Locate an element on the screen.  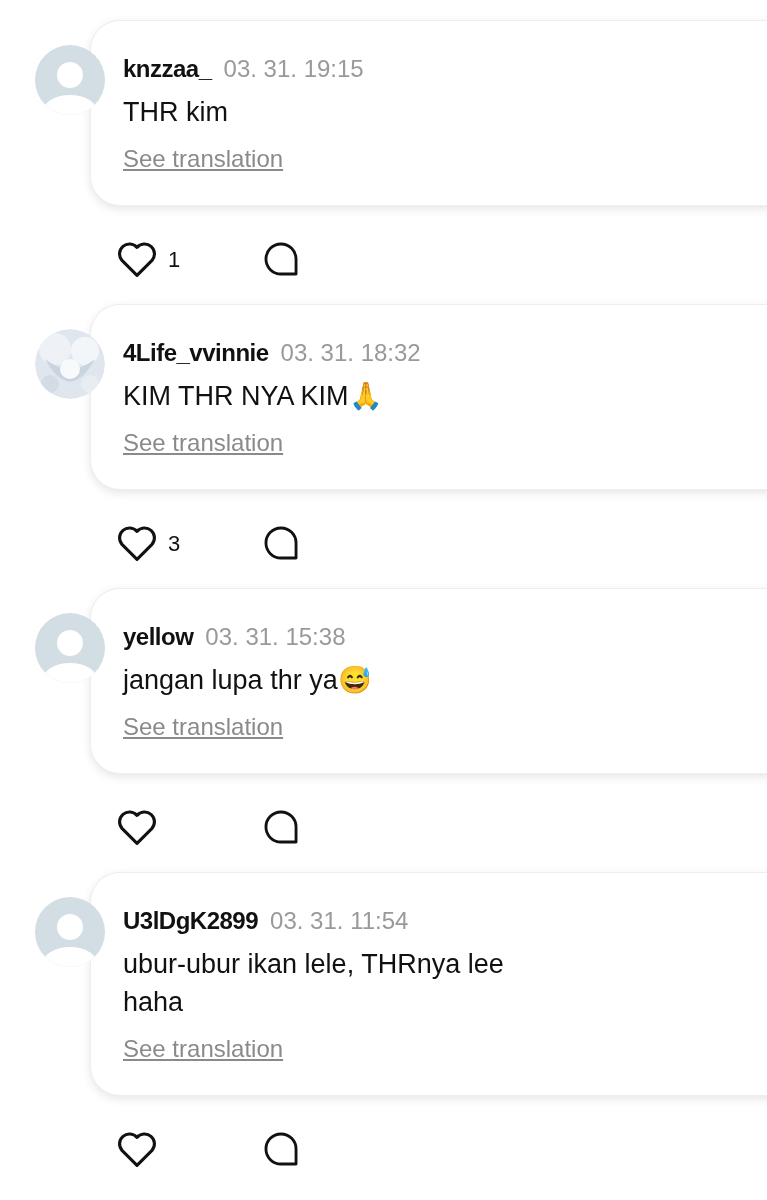
like-count: 3 is located at coordinates (174, 543).